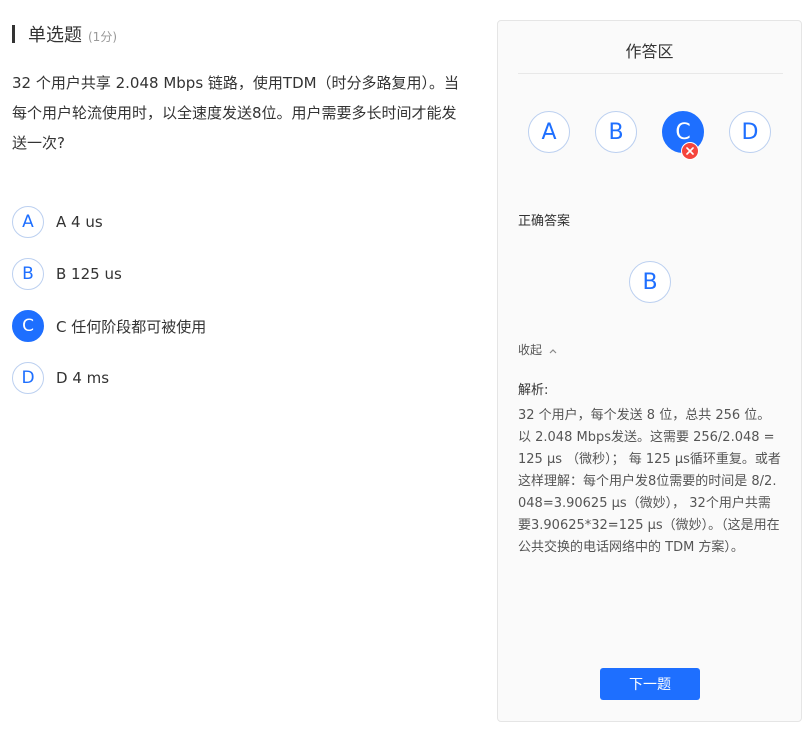 Image resolution: width=807 pixels, height=729 pixels. I want to click on analysis-label: 解析:, so click(533, 390).